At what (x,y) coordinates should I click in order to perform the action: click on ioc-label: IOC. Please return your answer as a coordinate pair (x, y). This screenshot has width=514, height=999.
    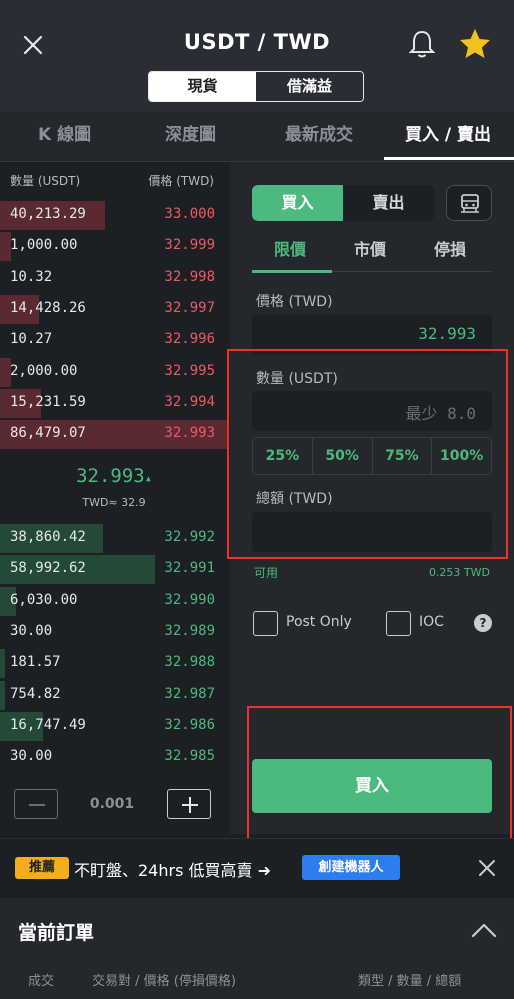
    Looking at the image, I should click on (431, 622).